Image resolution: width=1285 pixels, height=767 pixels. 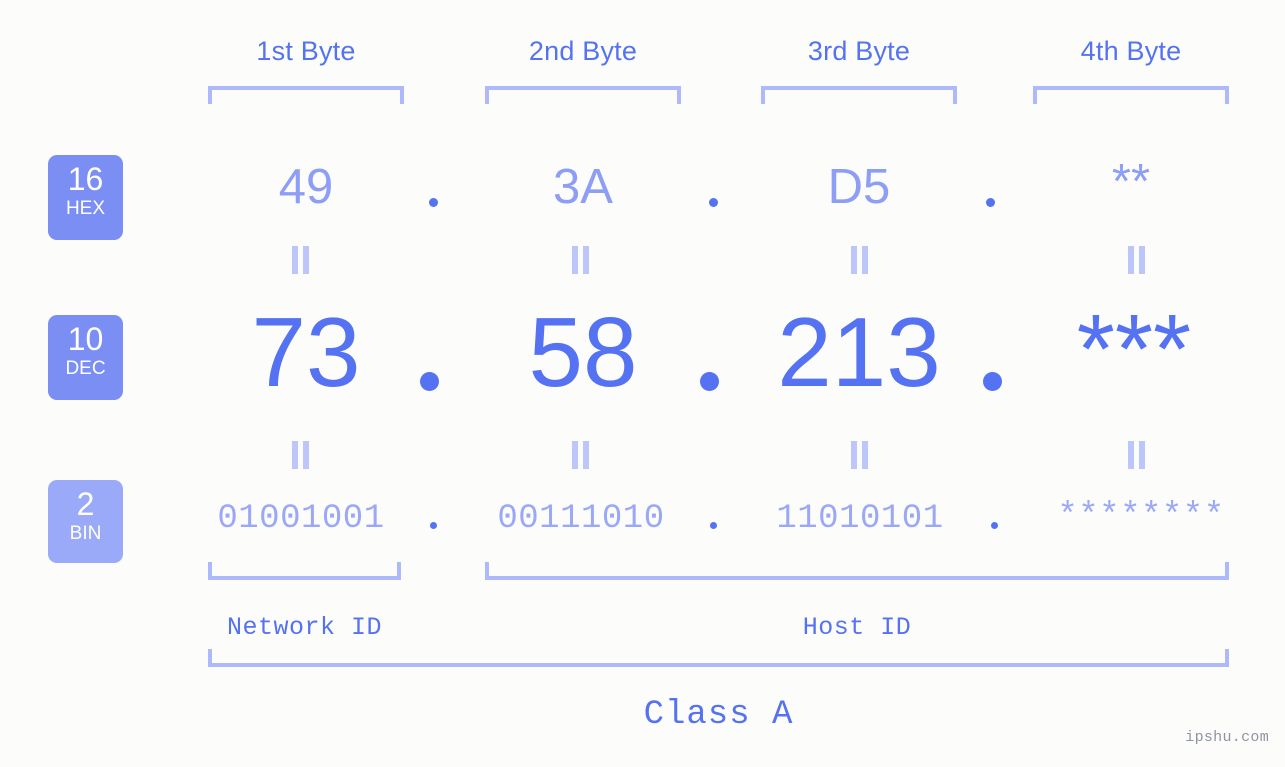 I want to click on dec-byte-3: 213, so click(x=859, y=352).